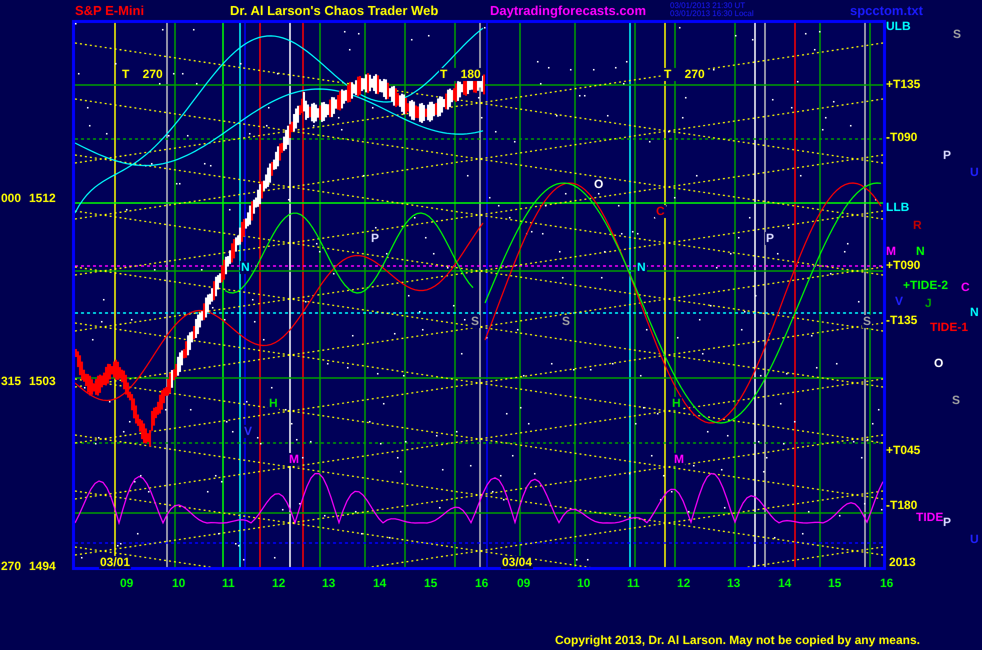 Image resolution: width=982 pixels, height=650 pixels. I want to click on price-label: 1512, so click(42, 198).